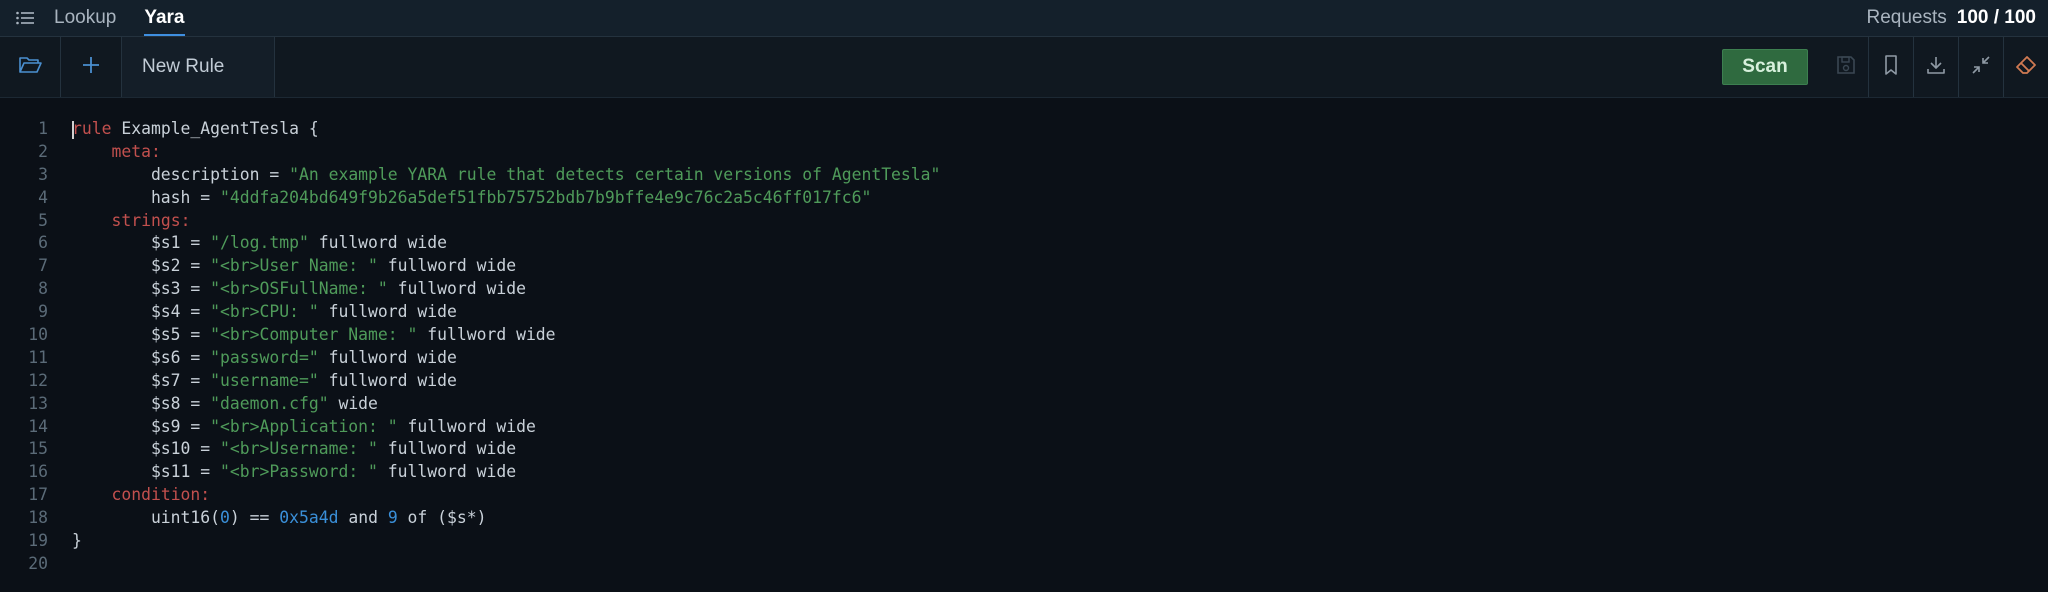 Image resolution: width=2048 pixels, height=592 pixels. I want to click on code-token: condition, so click(156, 495).